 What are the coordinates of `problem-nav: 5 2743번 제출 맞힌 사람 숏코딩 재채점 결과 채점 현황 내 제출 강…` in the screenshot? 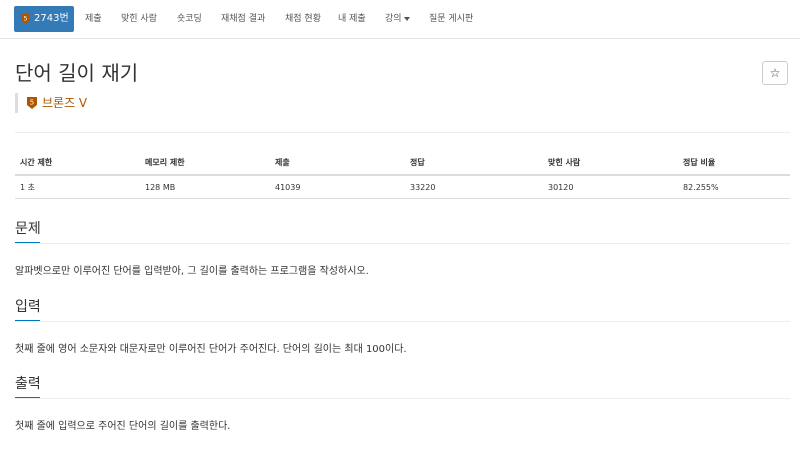 It's located at (400, 19).